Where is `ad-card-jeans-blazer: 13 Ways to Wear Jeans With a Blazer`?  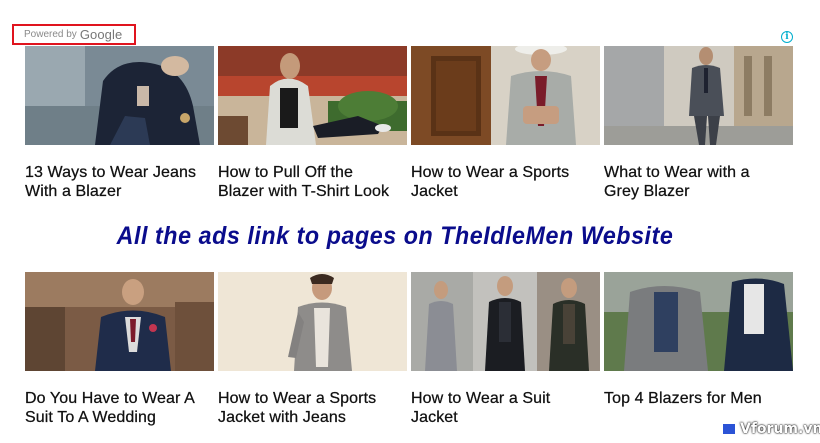 ad-card-jeans-blazer: 13 Ways to Wear Jeans With a Blazer is located at coordinates (119, 123).